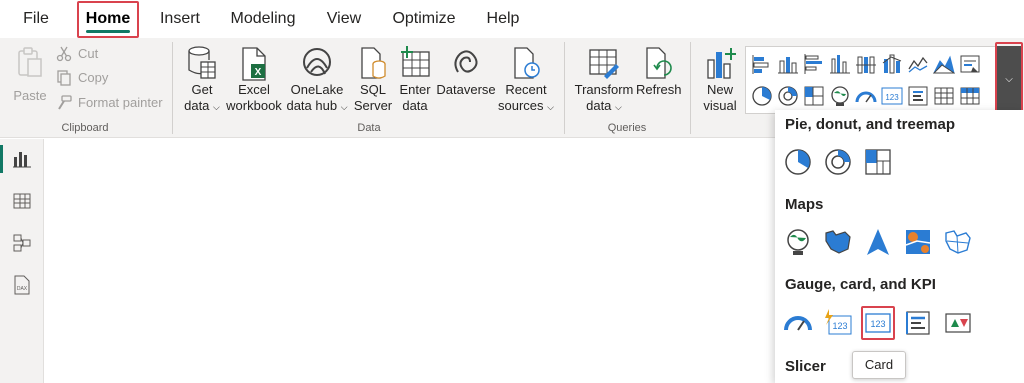 This screenshot has width=1024, height=383. I want to click on enter-data-button: Enter data, so click(415, 80).